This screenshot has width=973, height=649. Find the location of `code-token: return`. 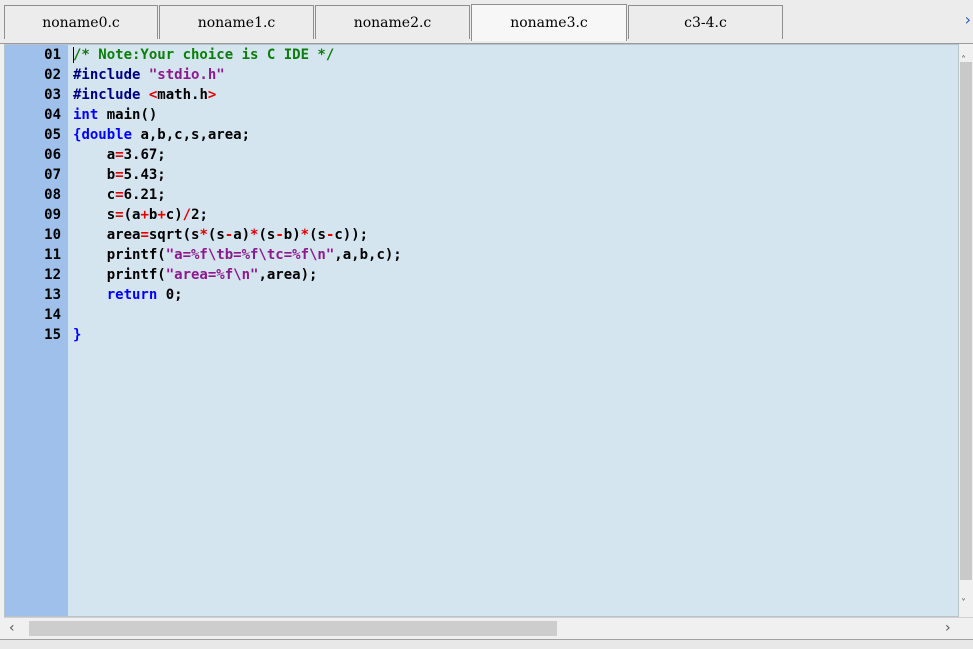

code-token: return is located at coordinates (132, 295).